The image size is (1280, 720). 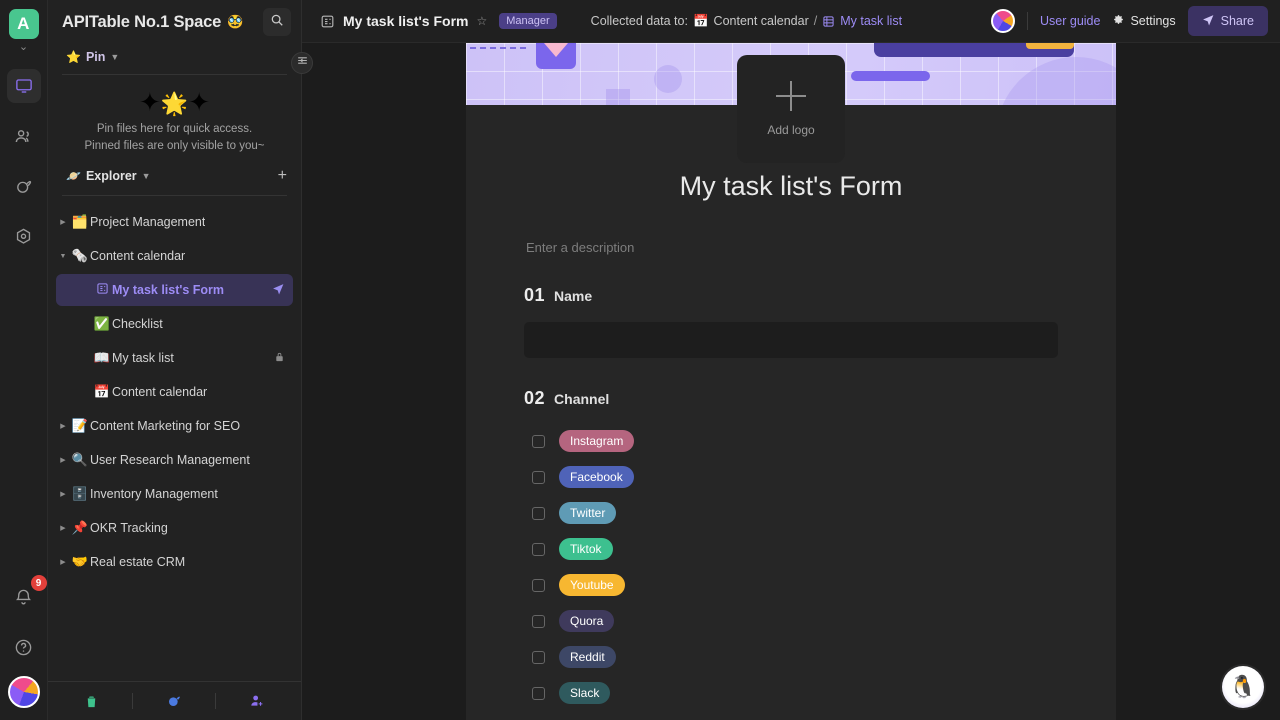 I want to click on add-logo-label: Add logo, so click(x=791, y=130).